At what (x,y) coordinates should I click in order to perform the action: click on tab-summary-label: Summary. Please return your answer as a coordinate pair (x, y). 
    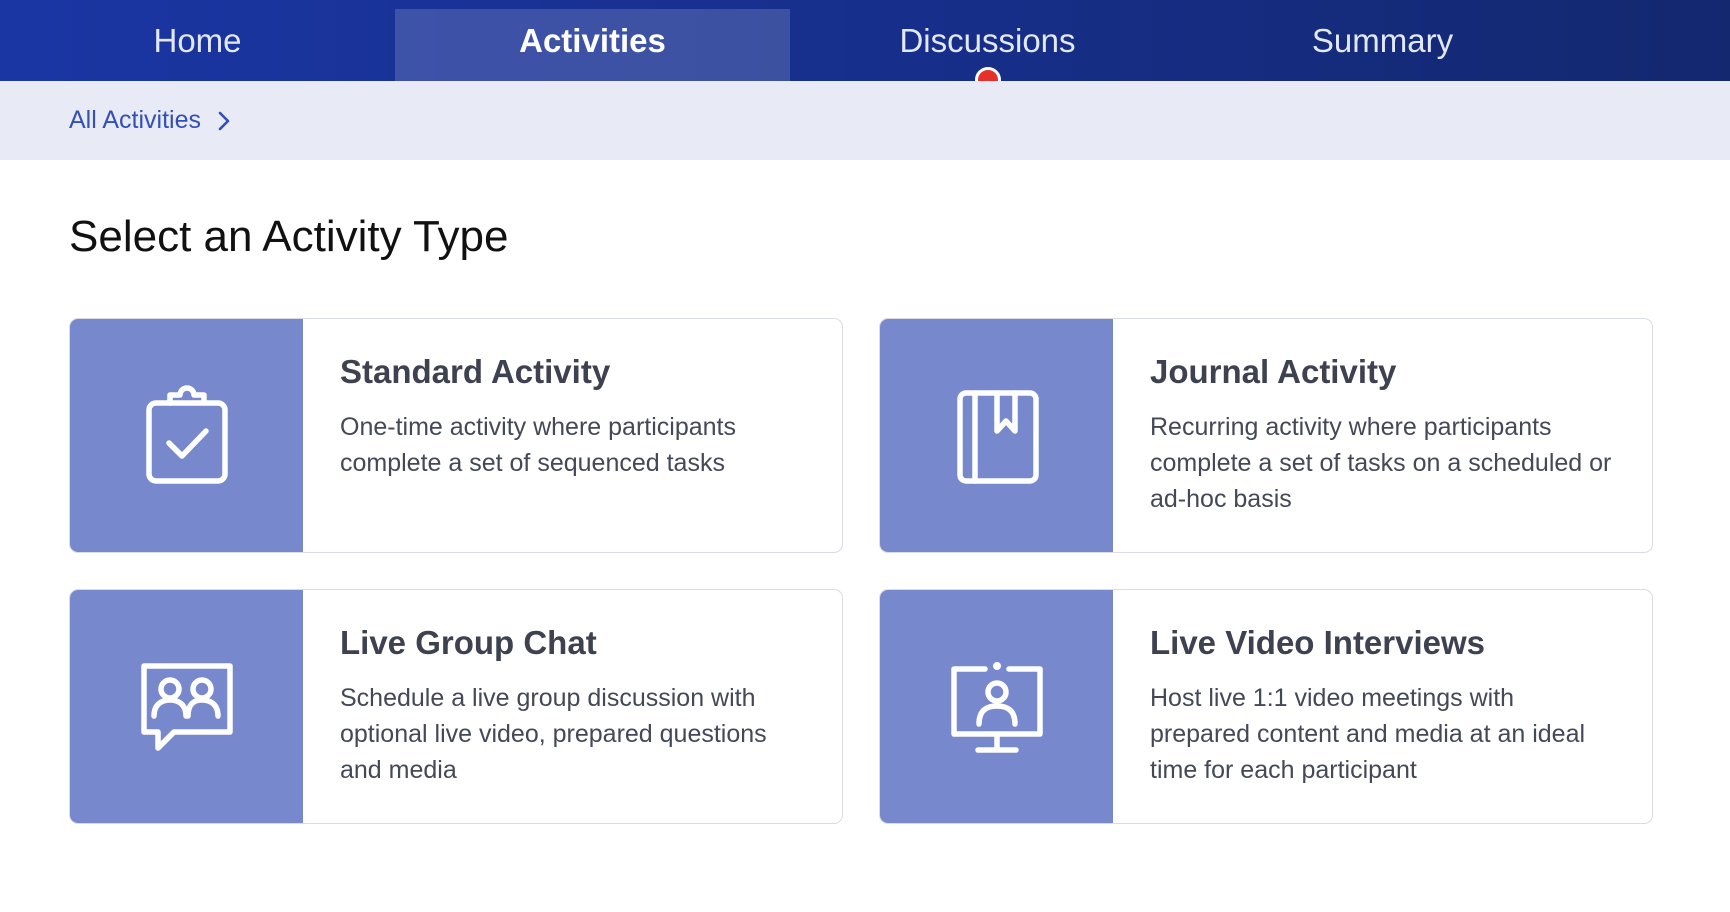
    Looking at the image, I should click on (1382, 40).